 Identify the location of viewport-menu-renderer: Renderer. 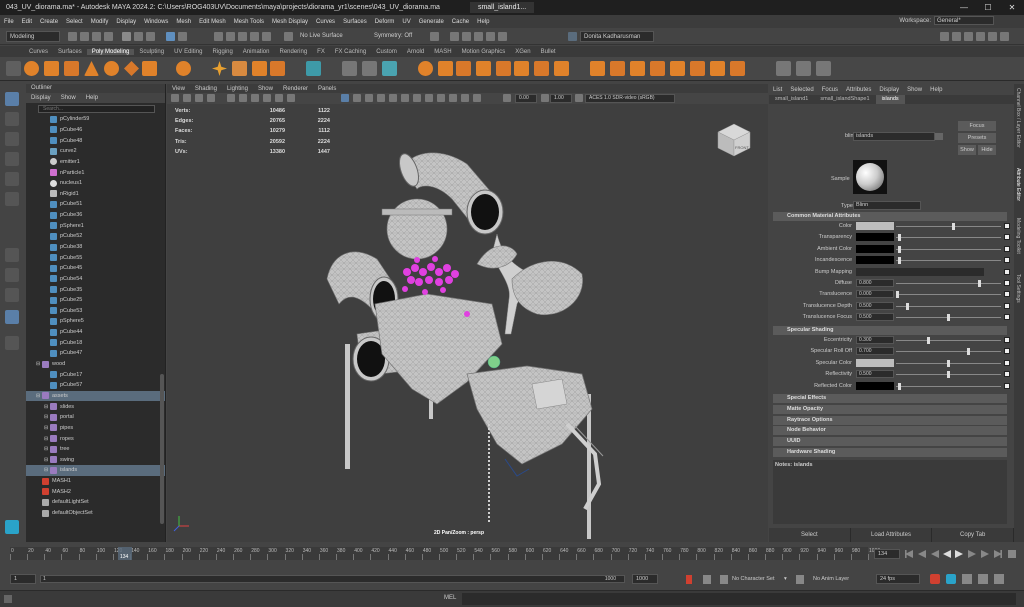
(295, 89).